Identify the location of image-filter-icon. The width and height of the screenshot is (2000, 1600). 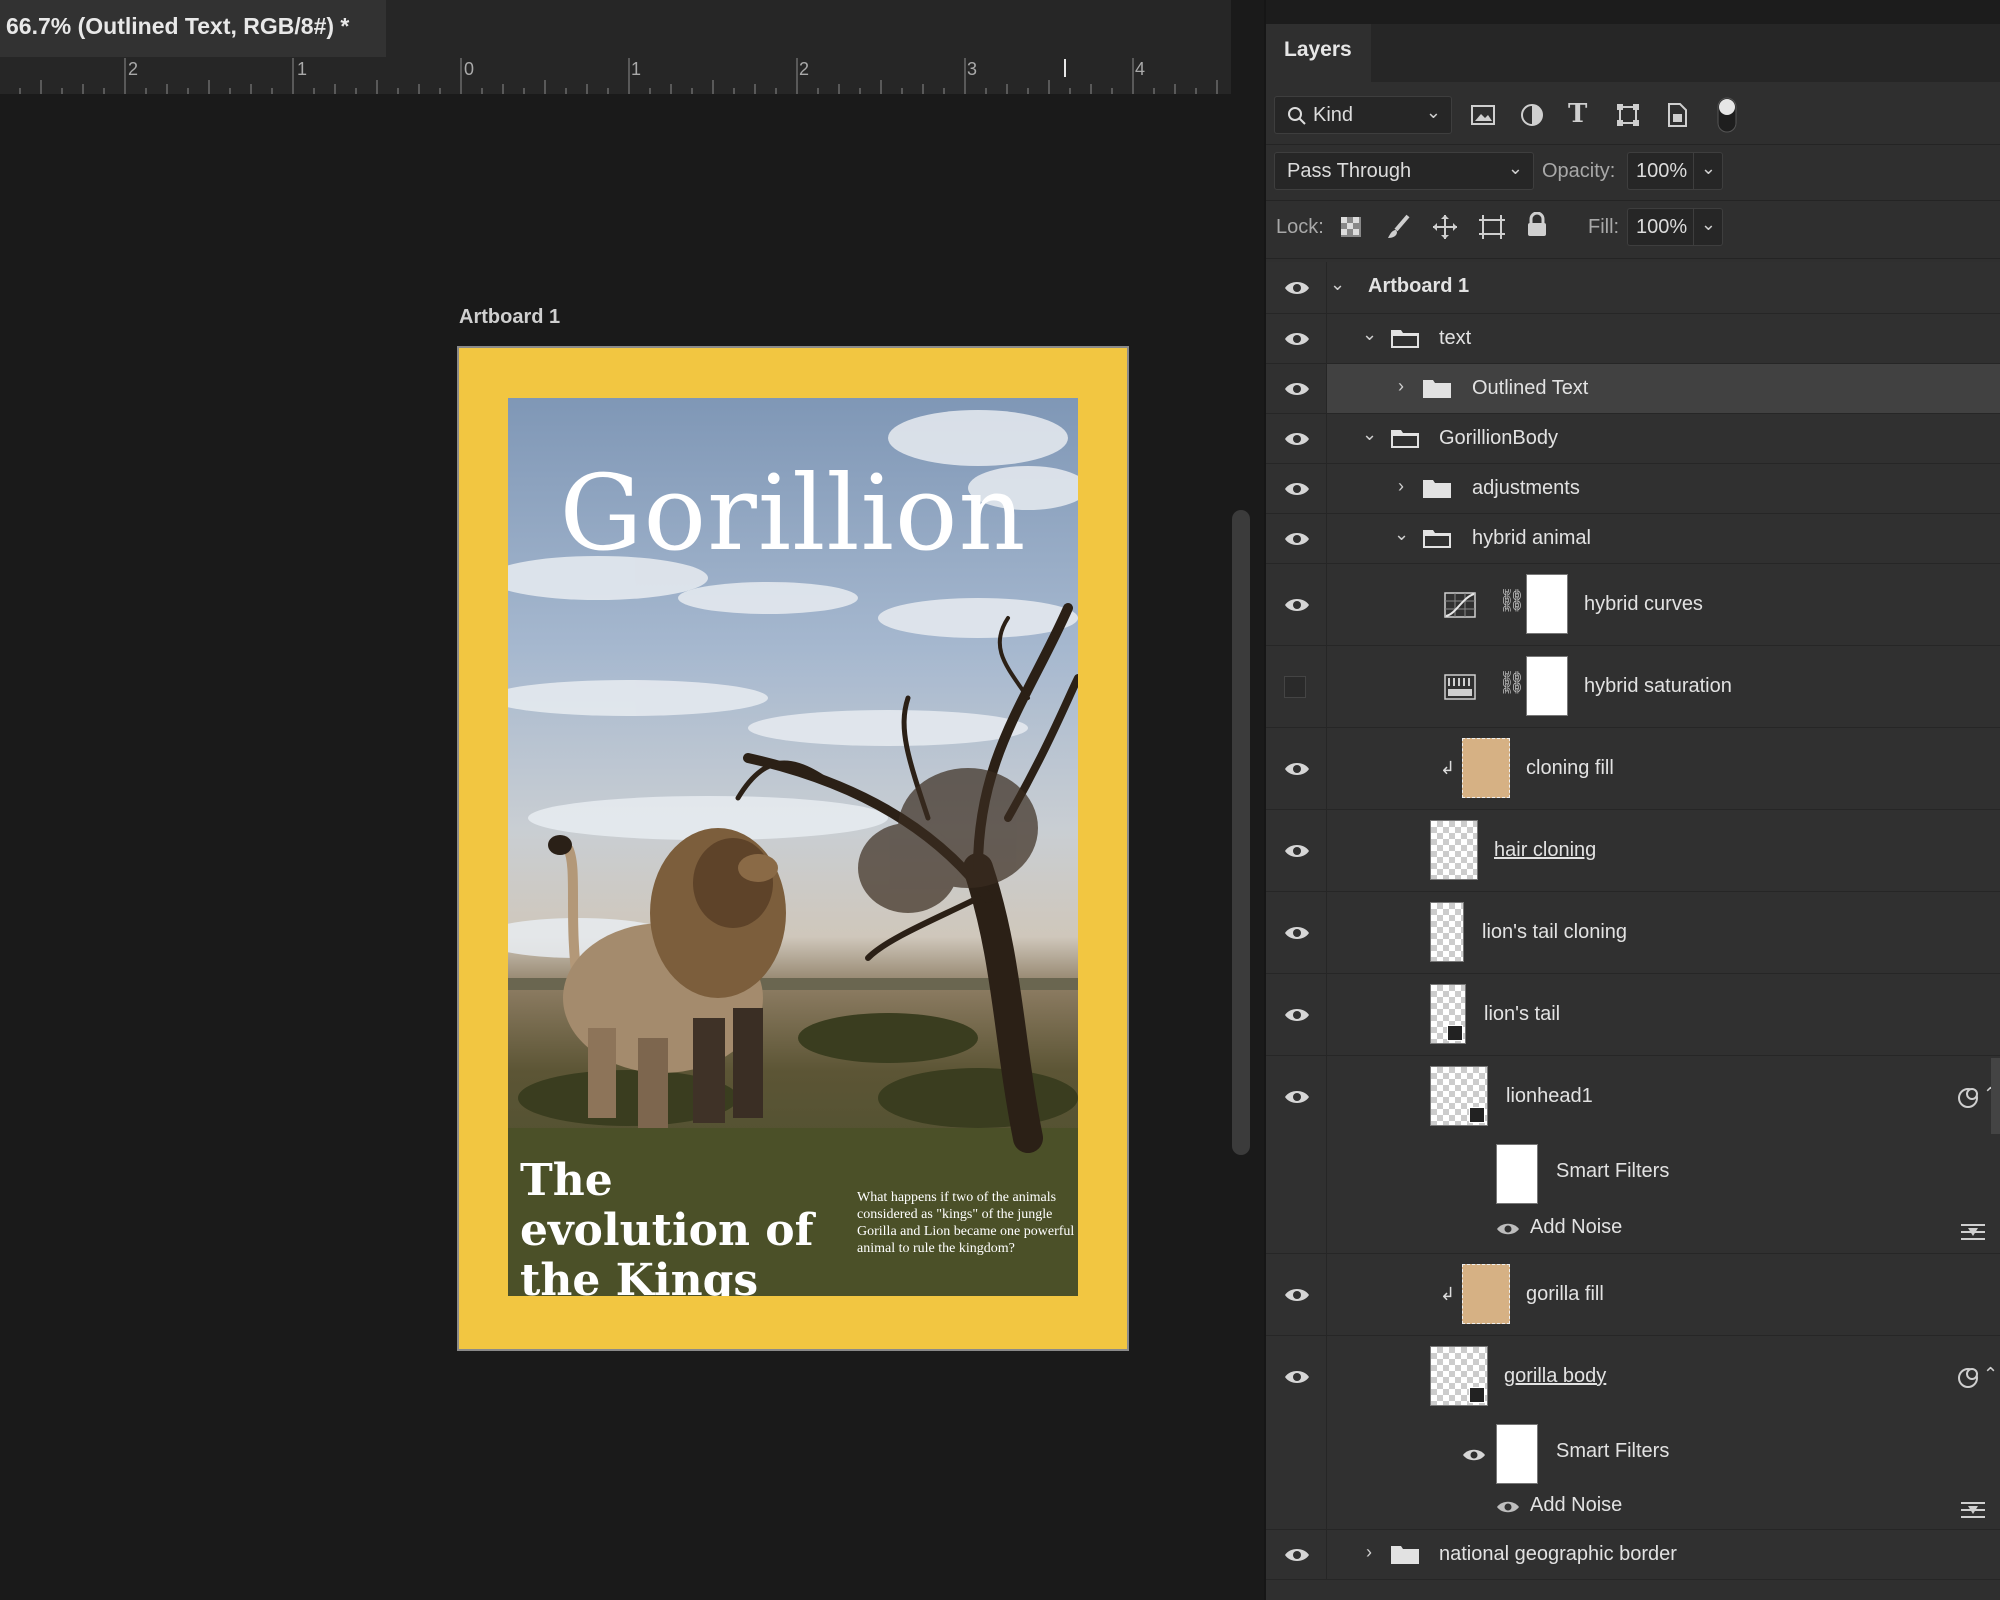
(1483, 115).